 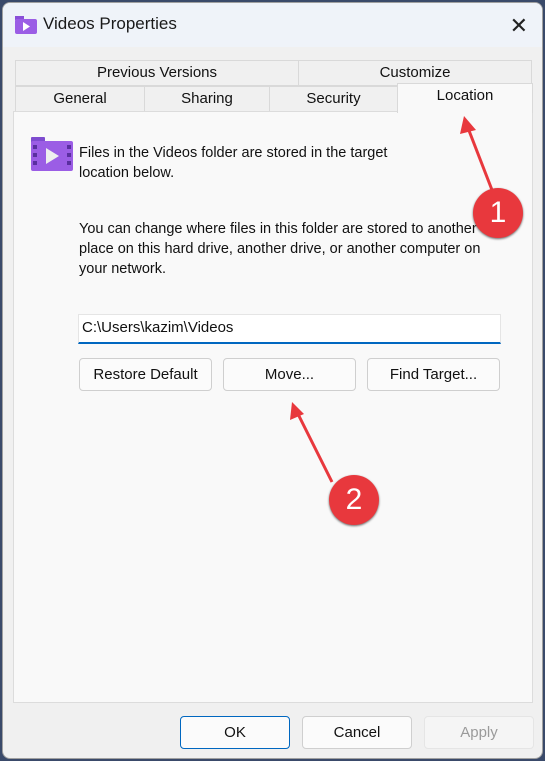 What do you see at coordinates (110, 23) in the screenshot?
I see `window-title: Videos Properties` at bounding box center [110, 23].